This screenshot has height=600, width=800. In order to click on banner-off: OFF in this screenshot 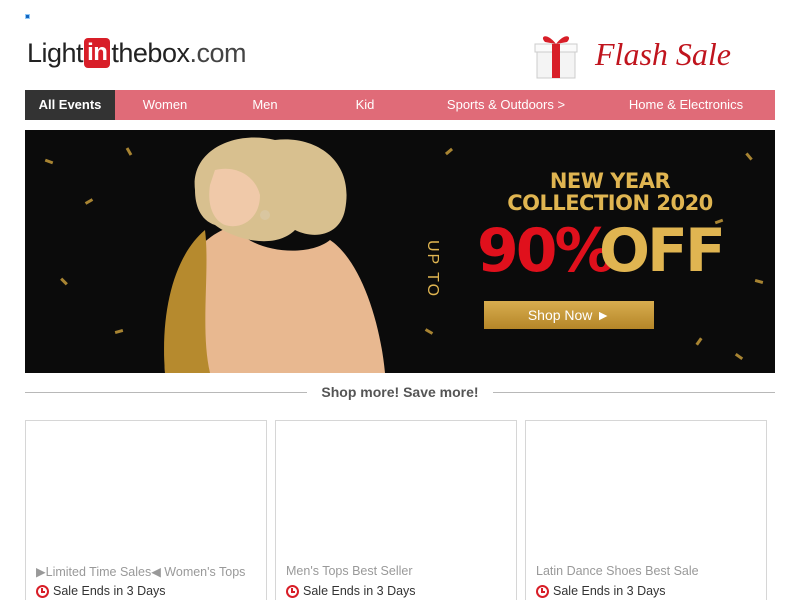, I will do `click(662, 251)`.